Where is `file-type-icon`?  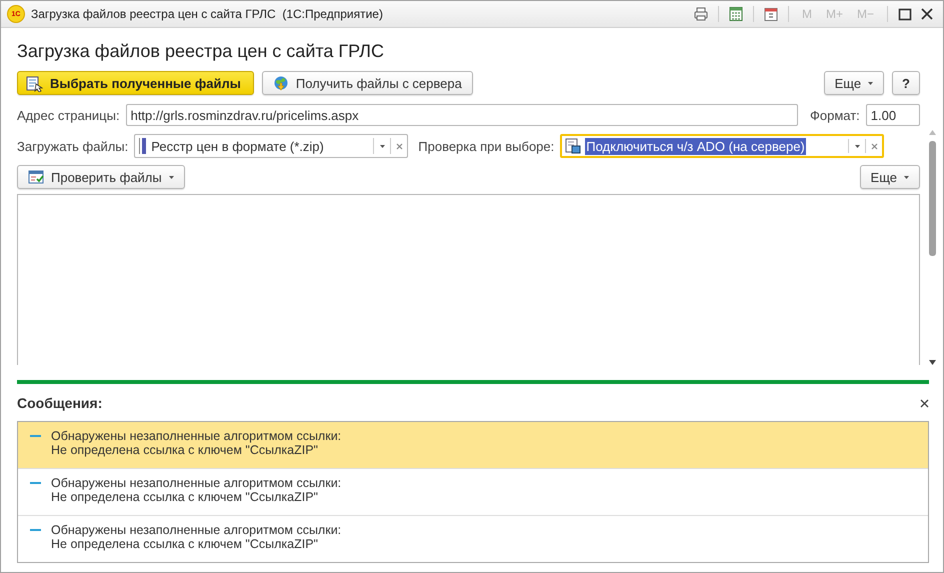
file-type-icon is located at coordinates (143, 146).